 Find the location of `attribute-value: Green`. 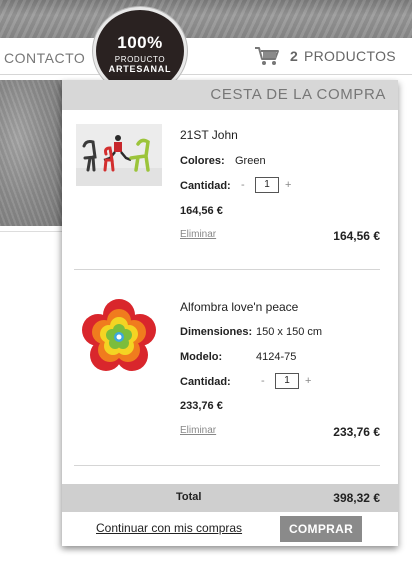

attribute-value: Green is located at coordinates (250, 161).